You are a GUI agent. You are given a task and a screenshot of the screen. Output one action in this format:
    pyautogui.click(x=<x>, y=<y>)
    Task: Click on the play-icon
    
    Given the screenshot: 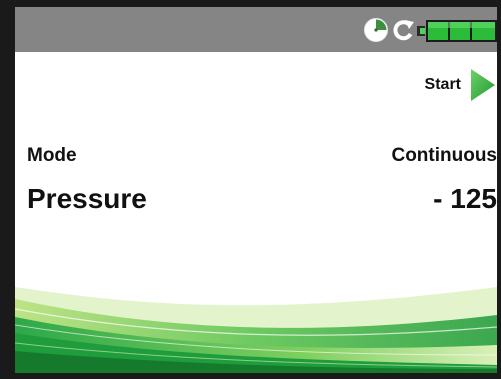 What is the action you would take?
    pyautogui.click(x=483, y=85)
    